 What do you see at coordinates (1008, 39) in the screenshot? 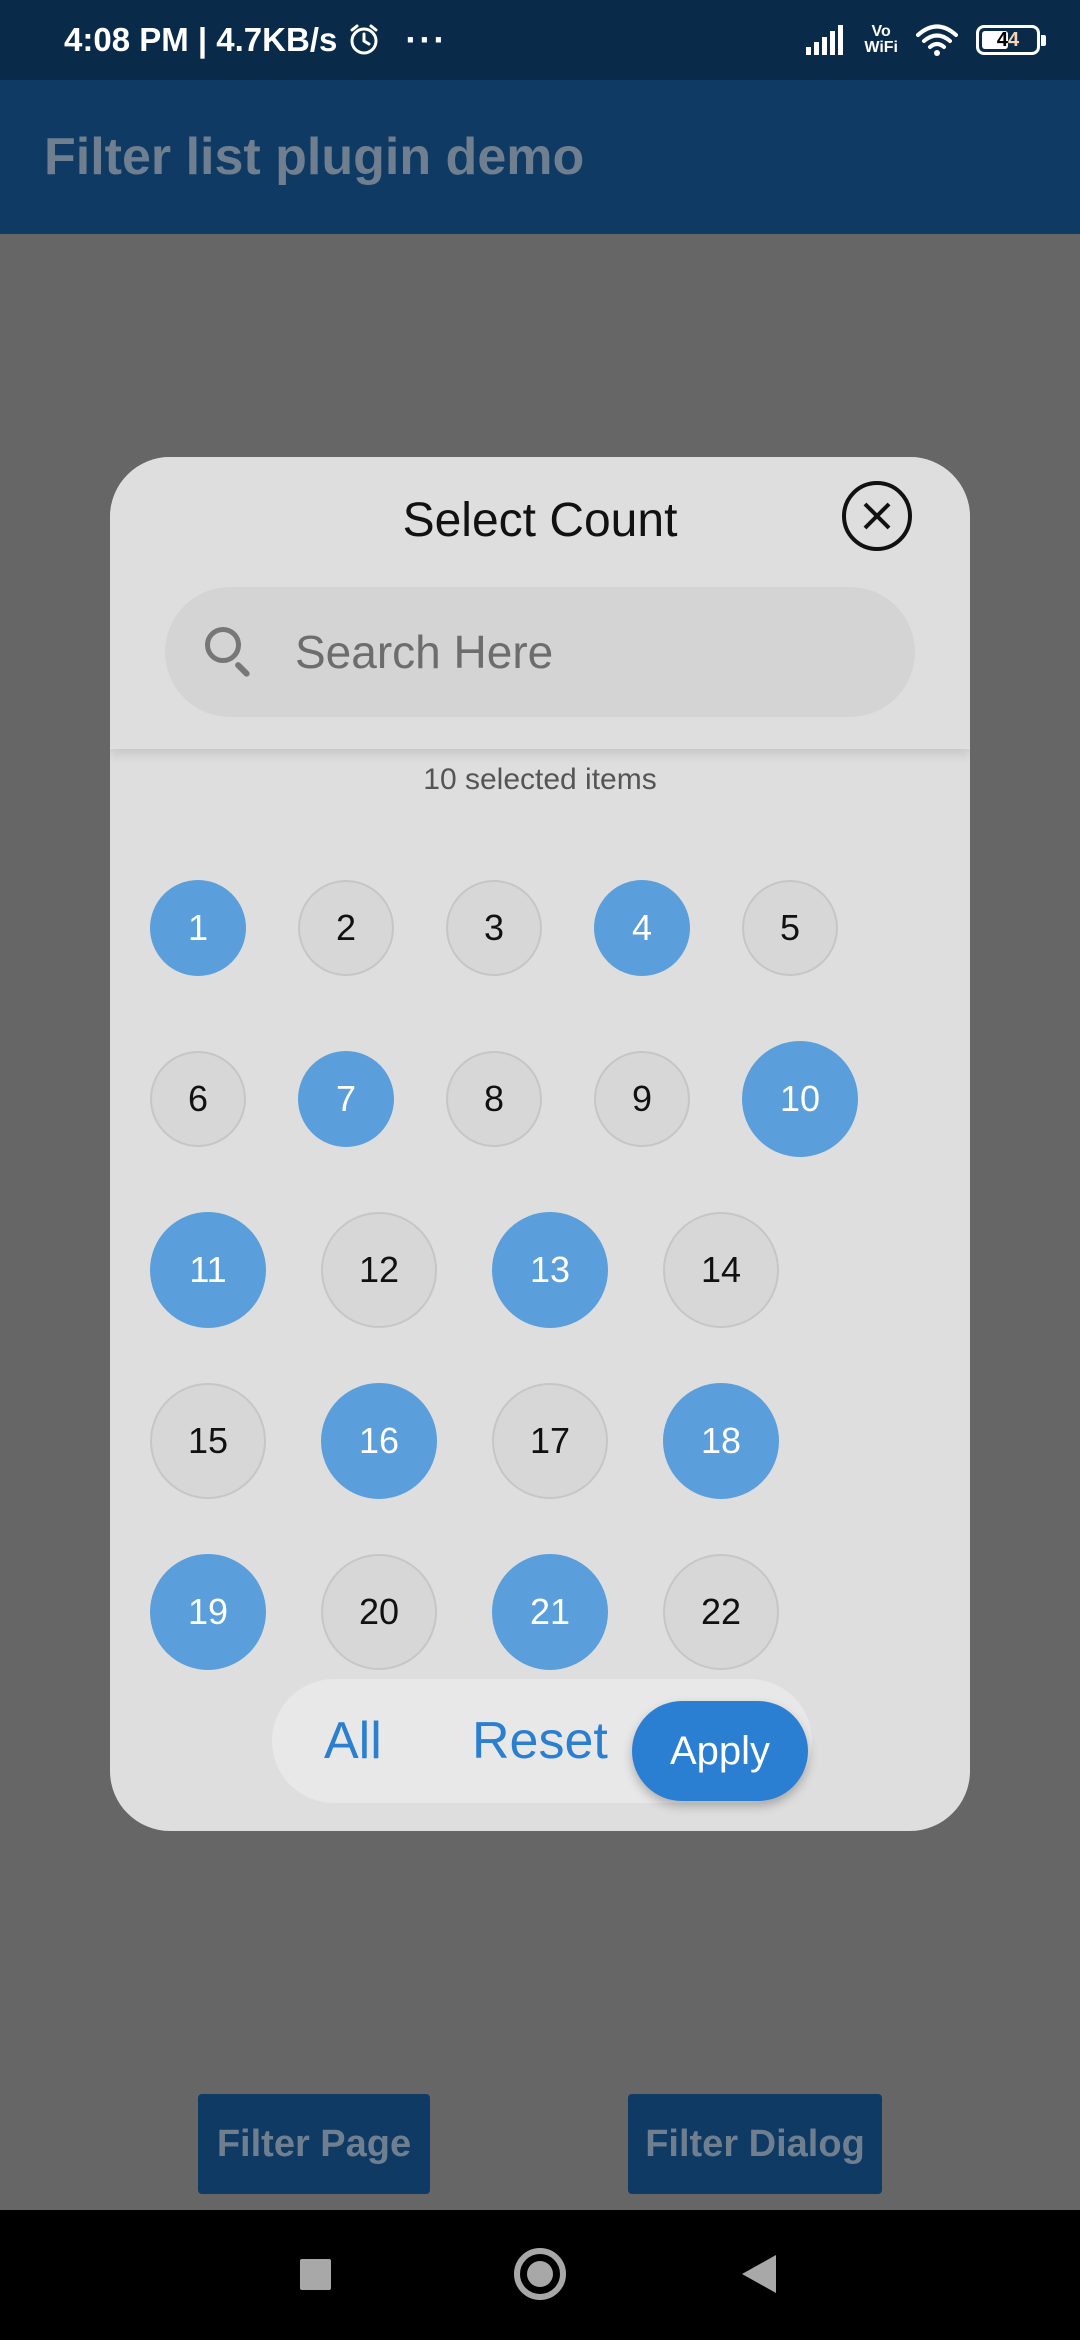
I see `battery-level: 44` at bounding box center [1008, 39].